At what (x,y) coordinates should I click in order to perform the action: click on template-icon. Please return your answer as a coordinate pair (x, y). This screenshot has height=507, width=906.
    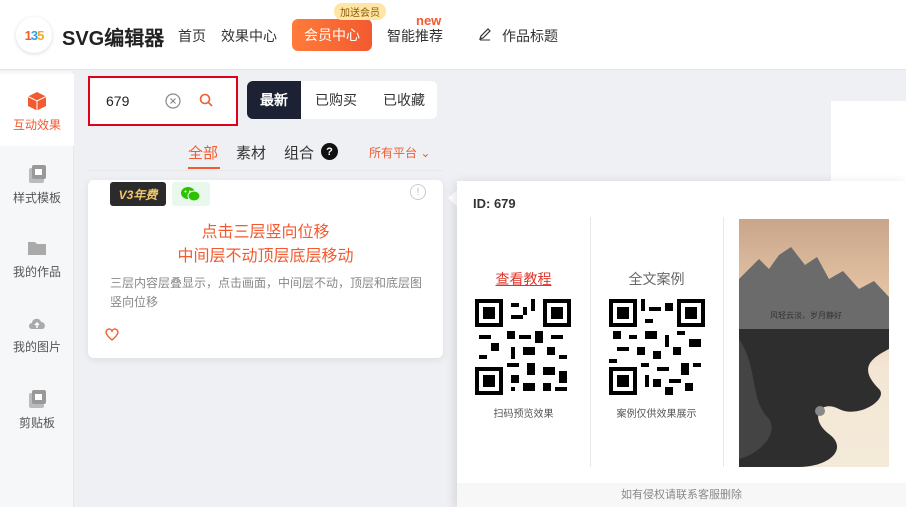
    Looking at the image, I should click on (37, 174).